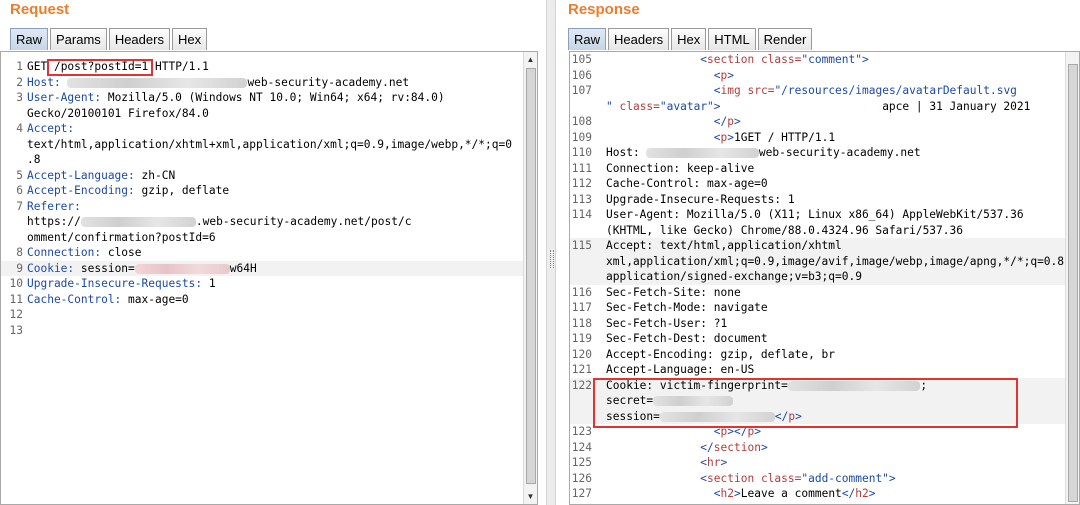  Describe the element at coordinates (51, 128) in the screenshot. I see `code-token: Accept:` at that location.